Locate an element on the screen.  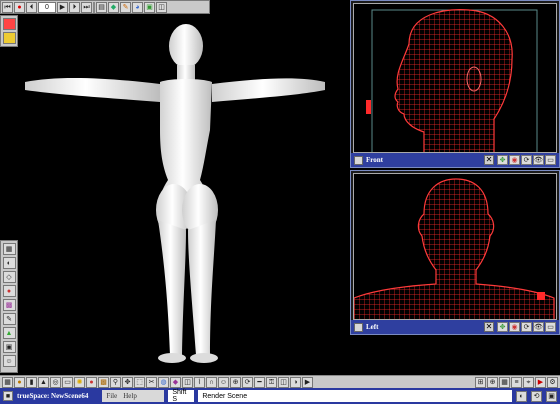
deform-icon: ⌇ is located at coordinates (199, 382).